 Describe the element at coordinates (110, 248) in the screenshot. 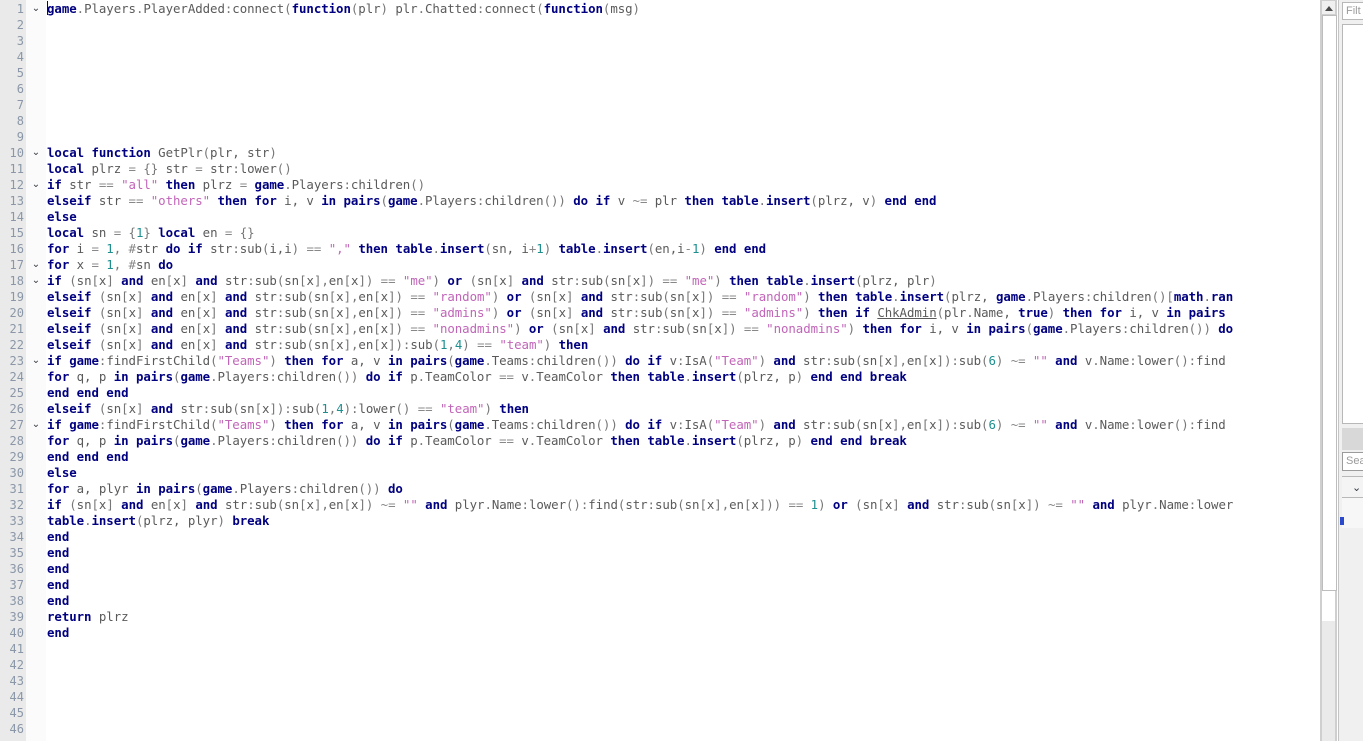

I see `code-token: 1` at that location.